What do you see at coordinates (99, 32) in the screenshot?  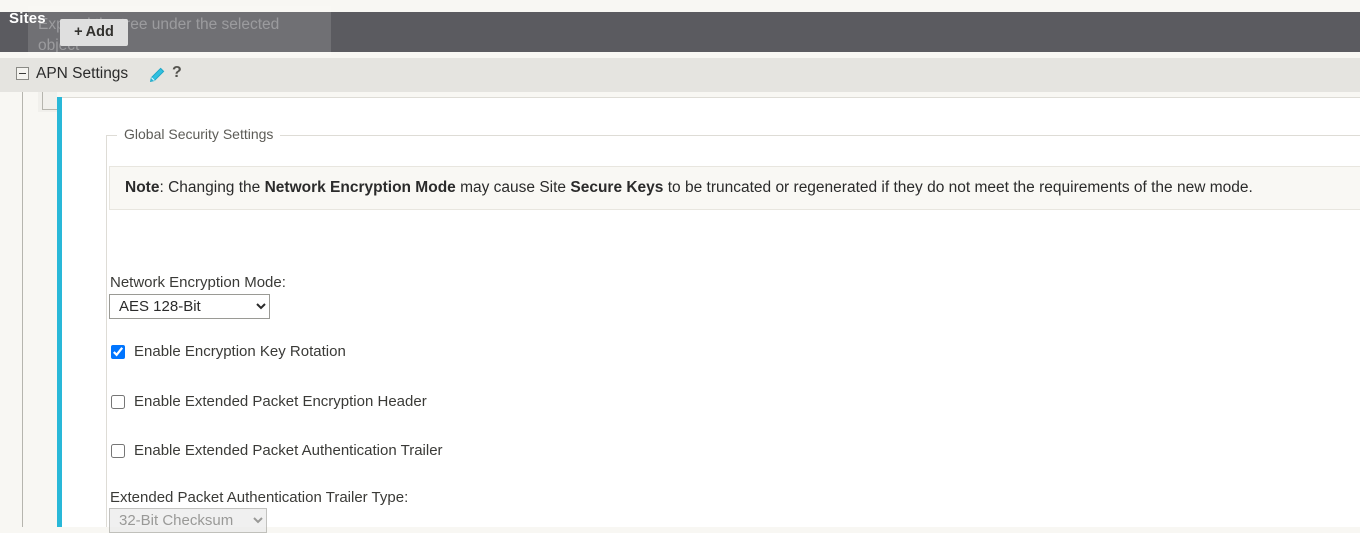 I see `add-button-label: Add` at bounding box center [99, 32].